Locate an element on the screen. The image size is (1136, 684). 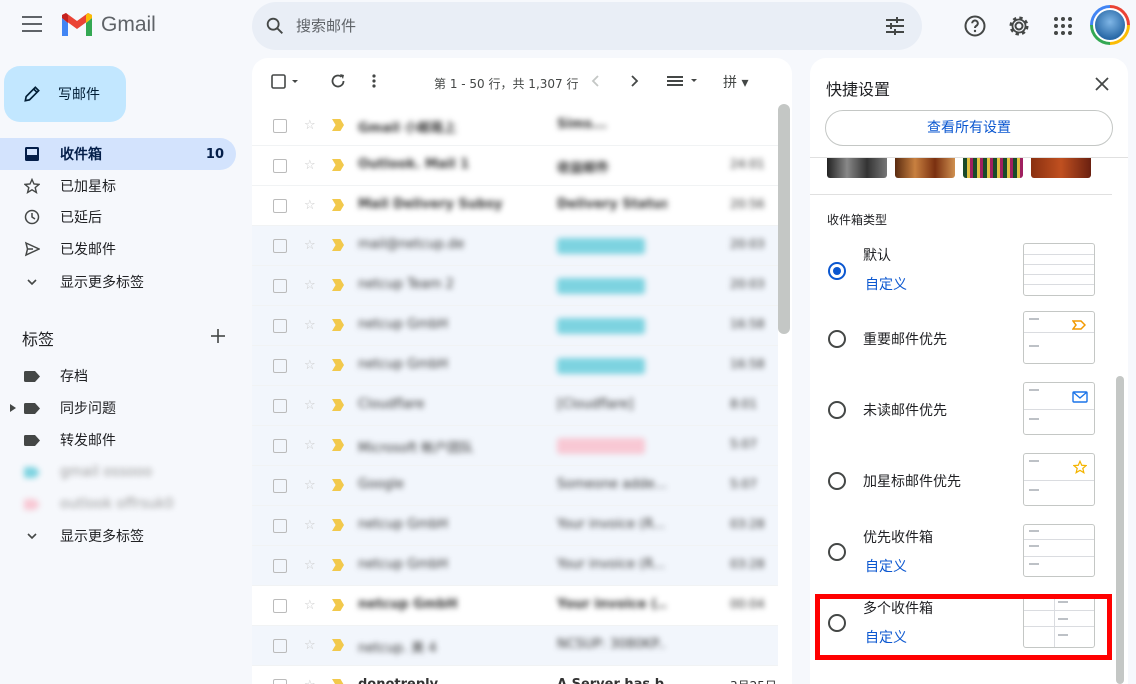
expand-arrow-icon is located at coordinates (13, 408).